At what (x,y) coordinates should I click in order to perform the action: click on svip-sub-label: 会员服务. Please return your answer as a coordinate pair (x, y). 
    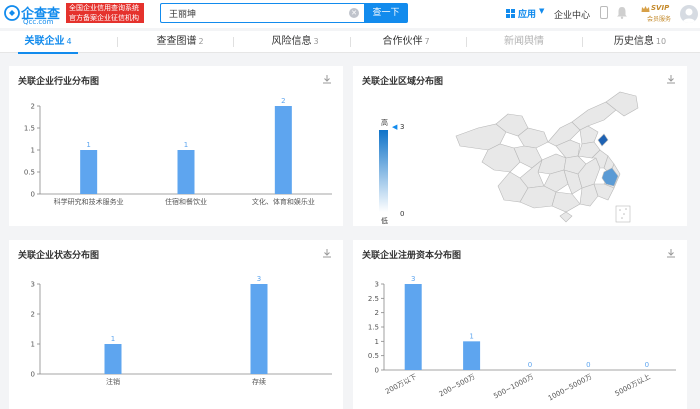
    Looking at the image, I should click on (659, 19).